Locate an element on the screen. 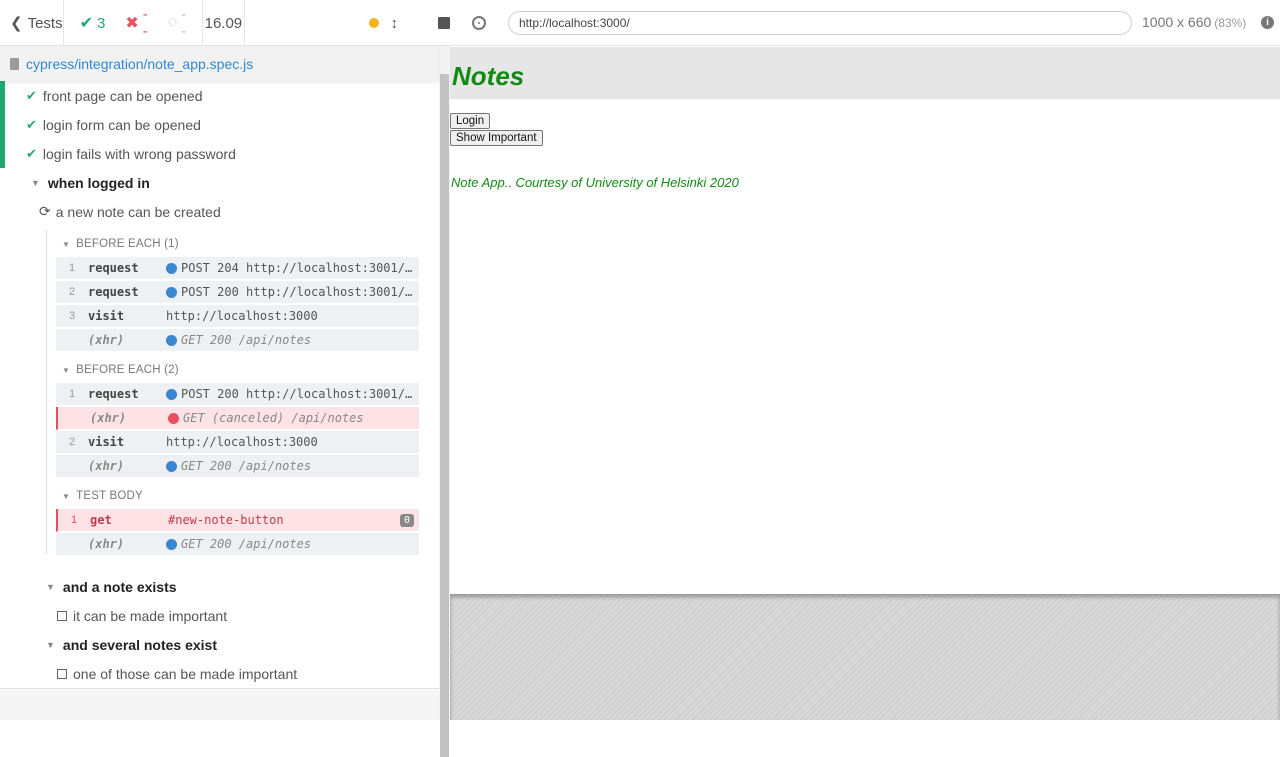  aut-header: http://localhost:3000/ 1000 x 660 (83%) i is located at coordinates (865, 23).